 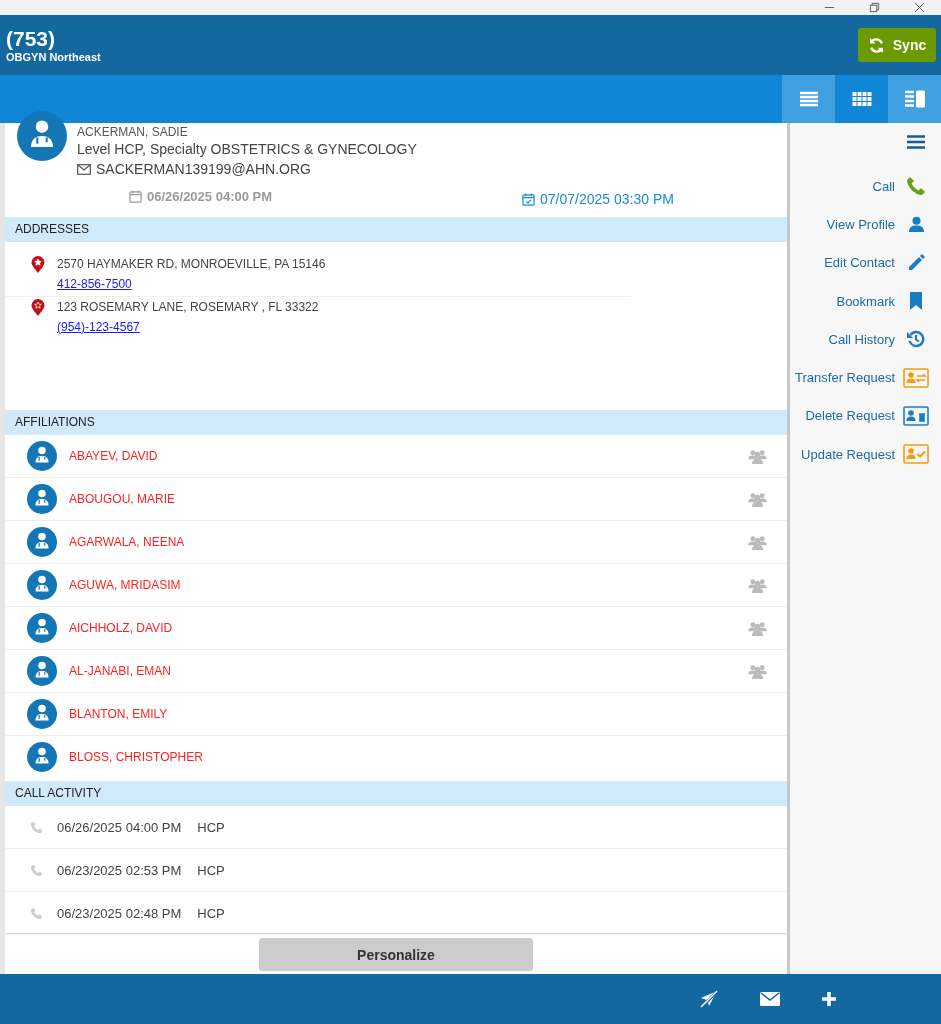 I want to click on split-view-icon, so click(x=914, y=99).